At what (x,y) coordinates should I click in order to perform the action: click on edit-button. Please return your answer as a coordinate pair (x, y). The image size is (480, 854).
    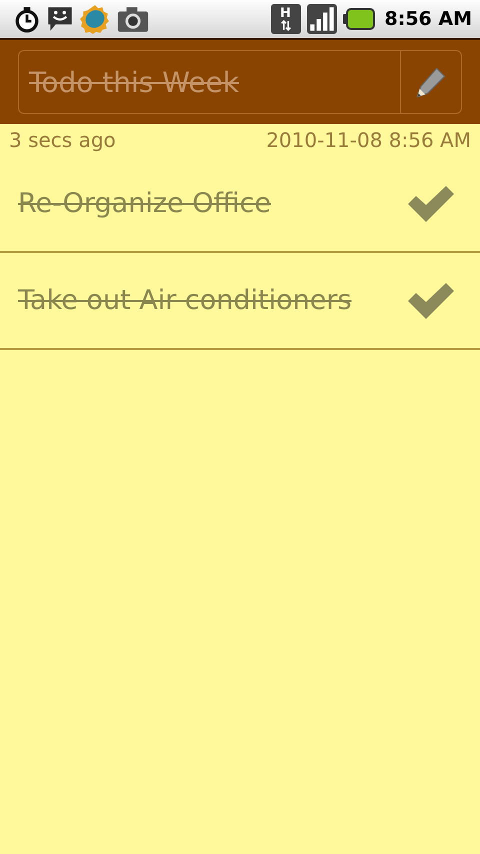
    Looking at the image, I should click on (431, 82).